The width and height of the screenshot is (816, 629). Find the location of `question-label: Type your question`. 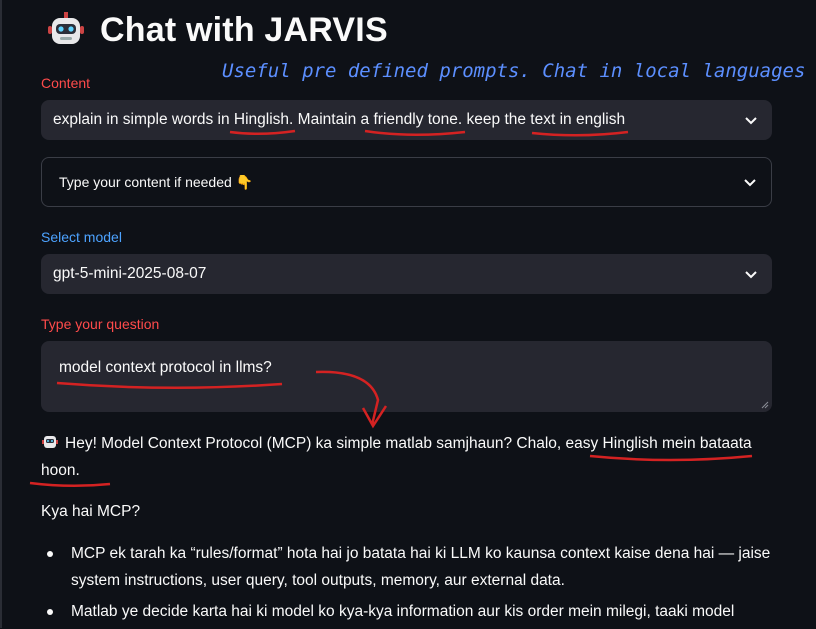

question-label: Type your question is located at coordinates (100, 324).